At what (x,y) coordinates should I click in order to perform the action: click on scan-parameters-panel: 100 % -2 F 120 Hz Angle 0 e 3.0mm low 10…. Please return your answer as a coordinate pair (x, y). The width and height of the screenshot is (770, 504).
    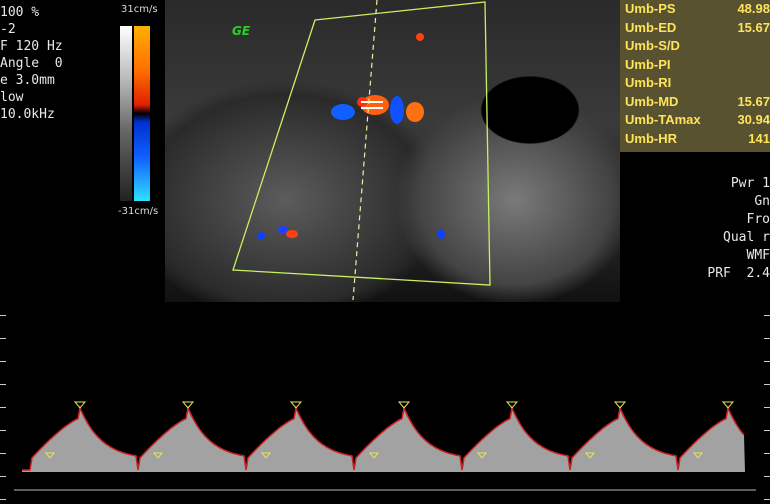
    Looking at the image, I should click on (55, 63).